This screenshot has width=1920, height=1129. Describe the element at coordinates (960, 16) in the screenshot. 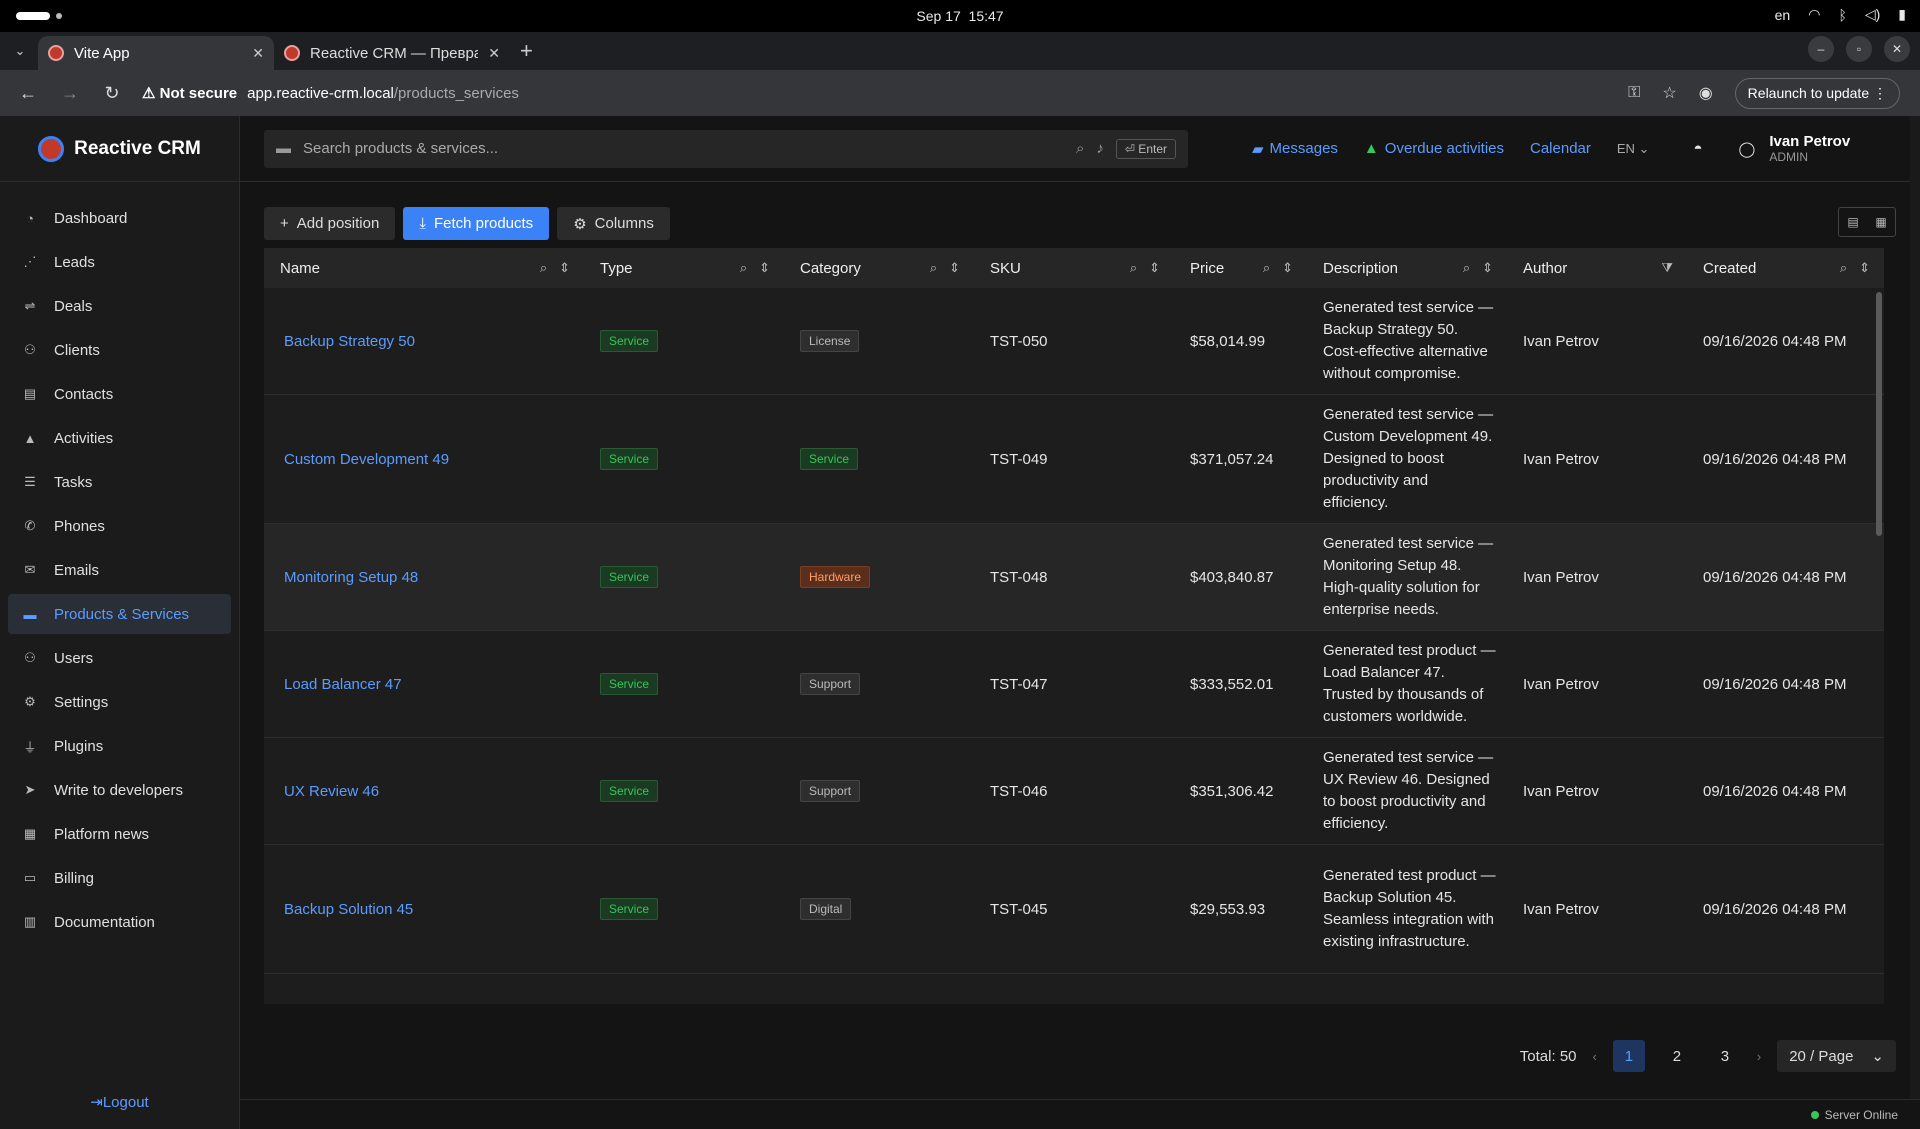

I see `system-clock: Sep 17 15:47` at that location.